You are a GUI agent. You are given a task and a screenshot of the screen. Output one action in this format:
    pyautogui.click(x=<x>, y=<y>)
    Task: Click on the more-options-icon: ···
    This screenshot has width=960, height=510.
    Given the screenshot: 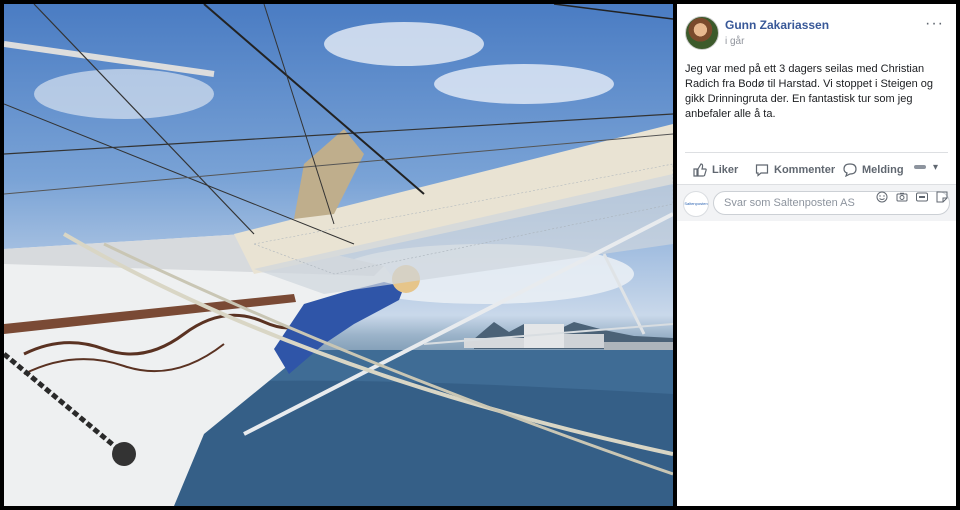 What is the action you would take?
    pyautogui.click(x=934, y=24)
    